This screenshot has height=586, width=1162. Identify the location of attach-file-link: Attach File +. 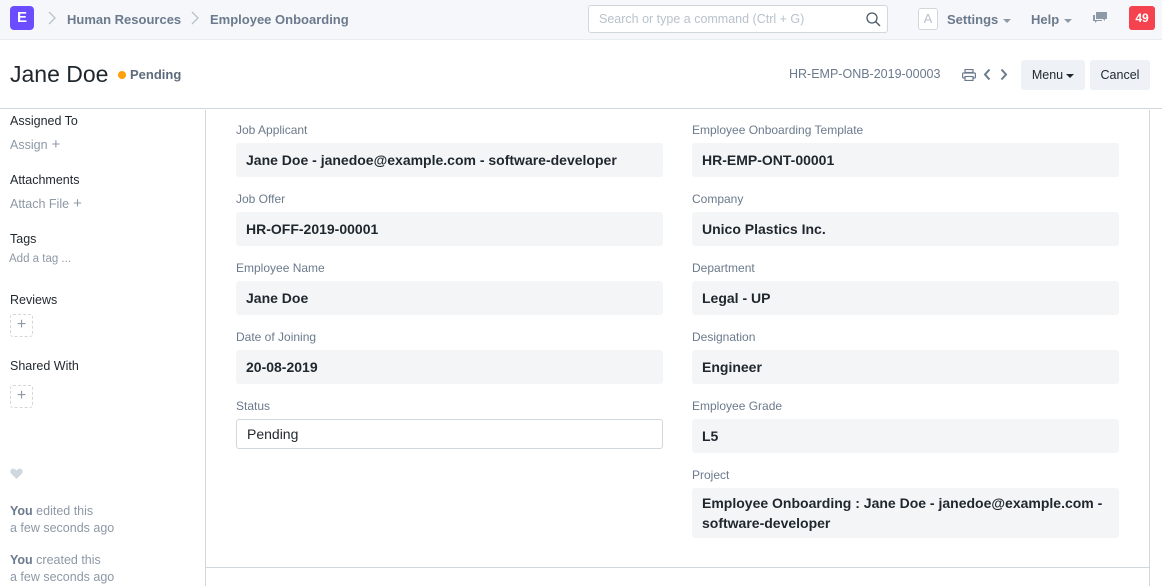
(46, 203).